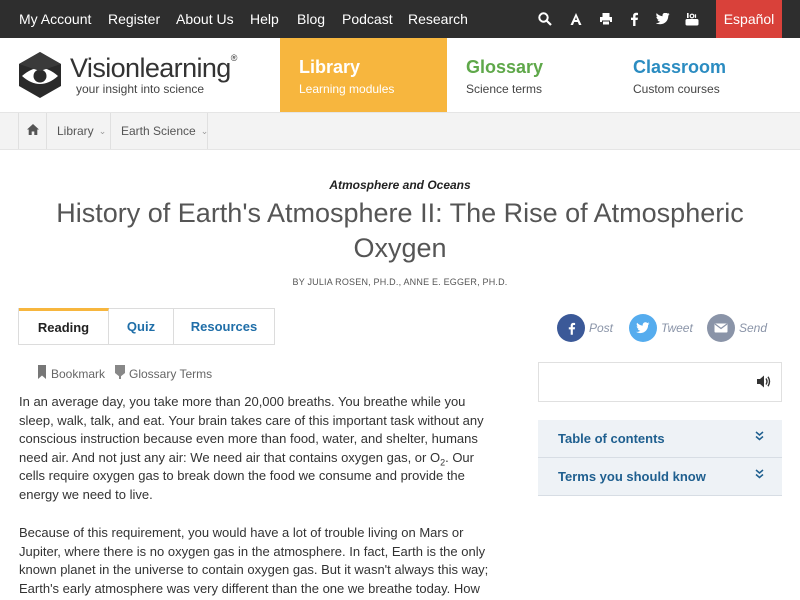  I want to click on visionlearning-logo-icon, so click(40, 75).